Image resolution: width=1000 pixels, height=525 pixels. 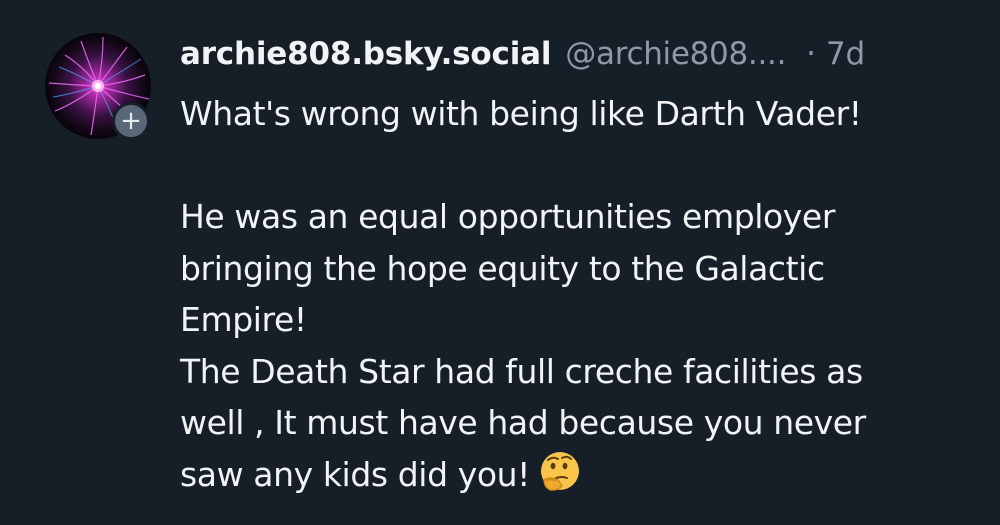 I want to click on post-text-line, so click(x=580, y=166).